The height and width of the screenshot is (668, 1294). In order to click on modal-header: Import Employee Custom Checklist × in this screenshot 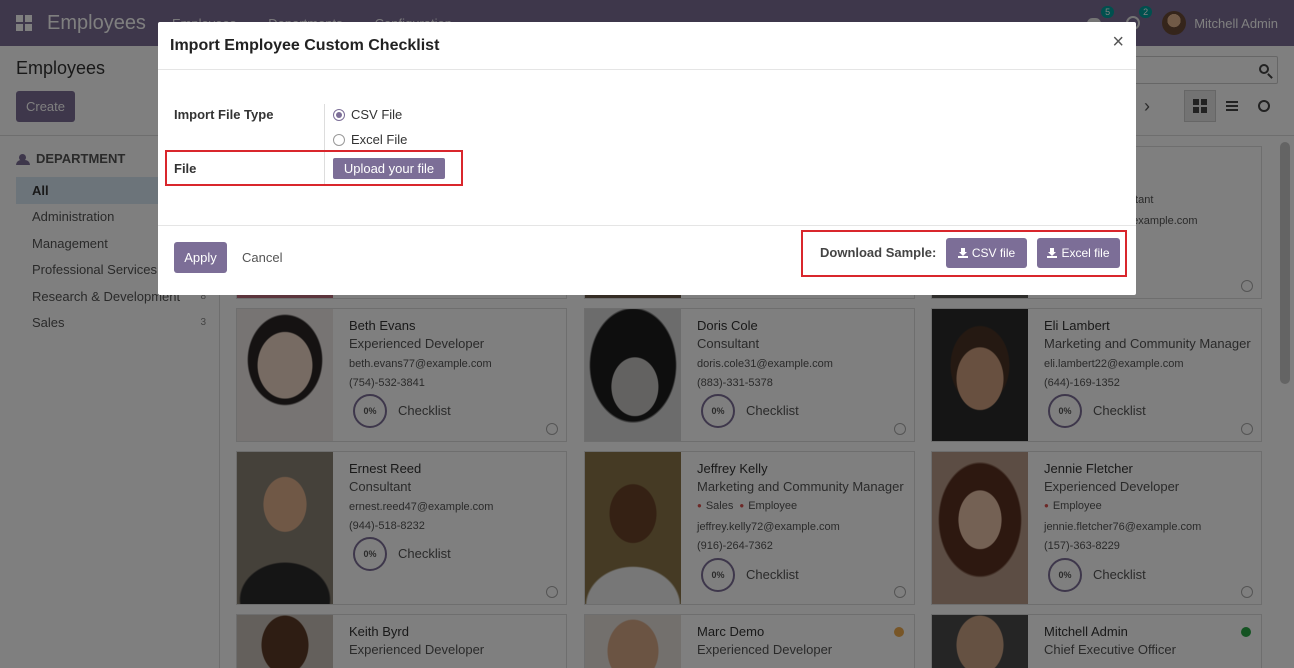, I will do `click(647, 46)`.